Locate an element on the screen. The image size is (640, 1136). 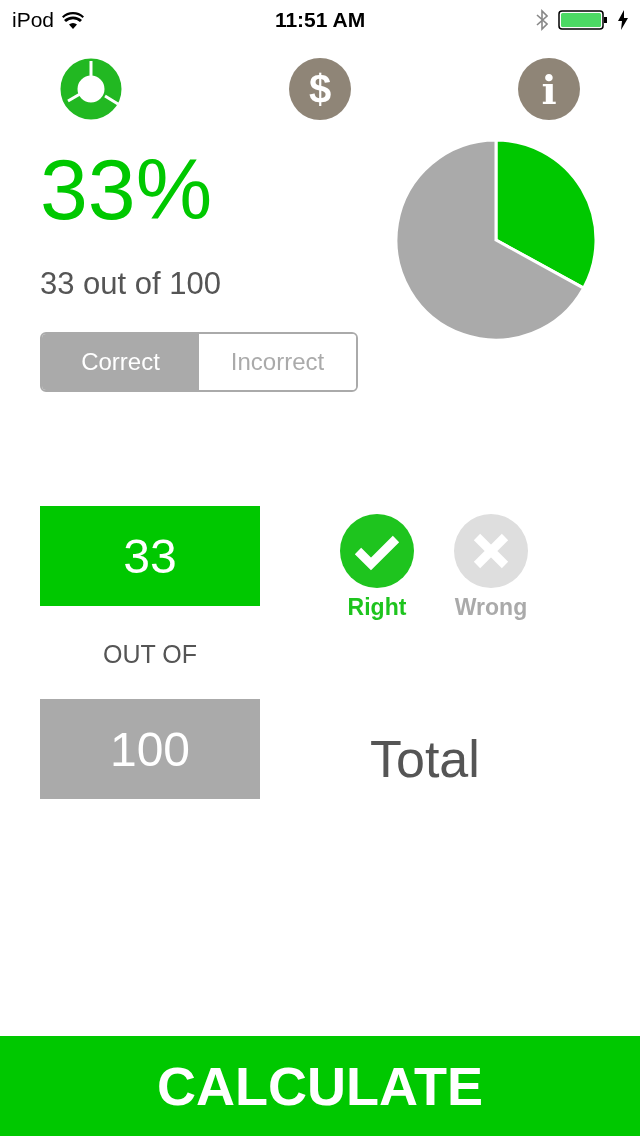
donut-logo-icon is located at coordinates (91, 89).